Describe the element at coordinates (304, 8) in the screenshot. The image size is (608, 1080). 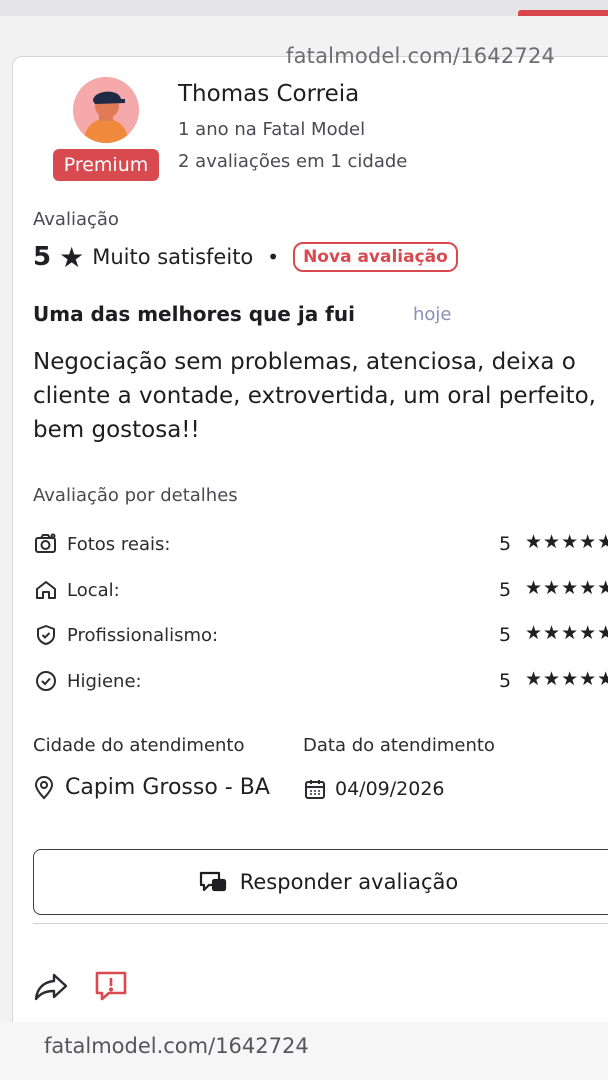
I see `top-strip` at that location.